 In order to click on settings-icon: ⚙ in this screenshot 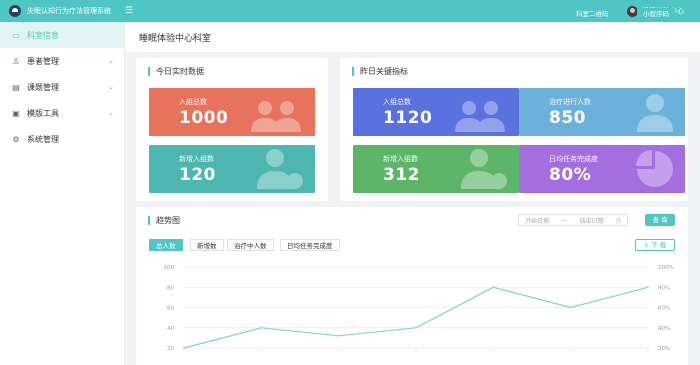, I will do `click(16, 139)`.